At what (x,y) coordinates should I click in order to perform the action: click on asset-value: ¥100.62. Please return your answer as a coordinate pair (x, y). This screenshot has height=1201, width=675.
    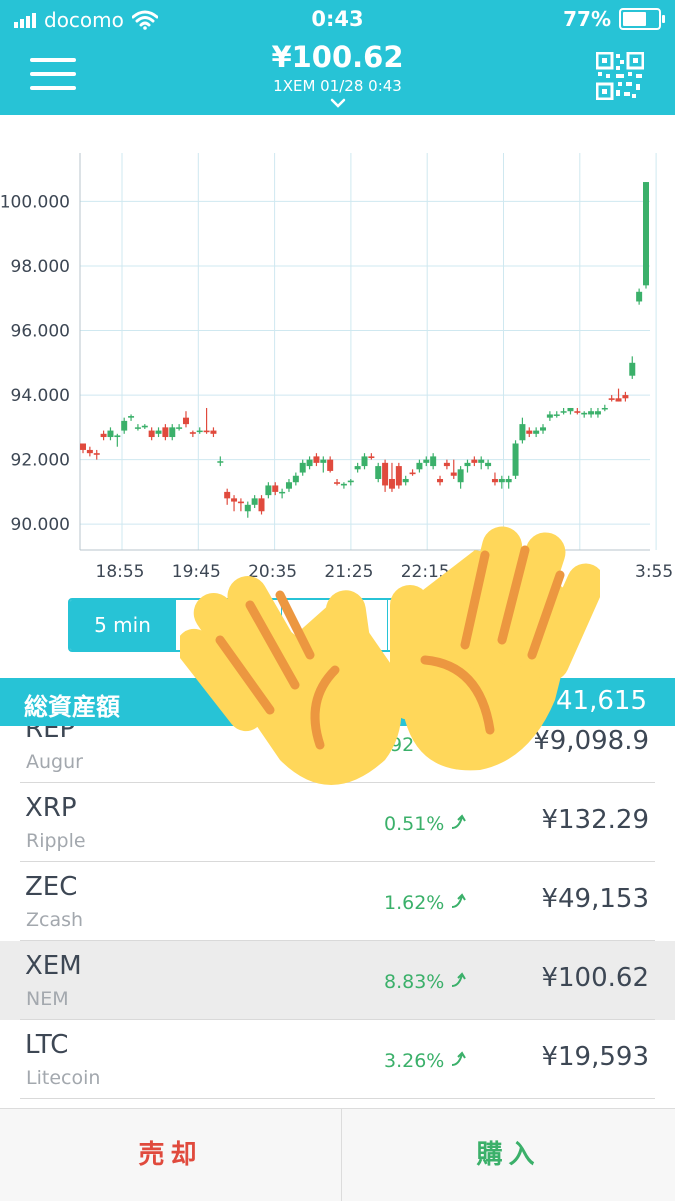
    Looking at the image, I should click on (595, 978).